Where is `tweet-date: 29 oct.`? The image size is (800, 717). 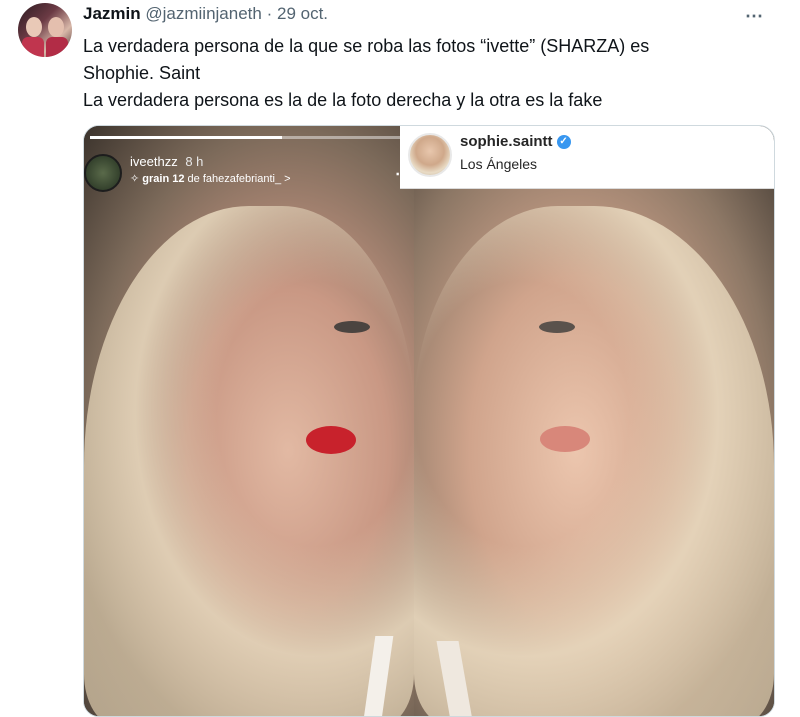 tweet-date: 29 oct. is located at coordinates (302, 13).